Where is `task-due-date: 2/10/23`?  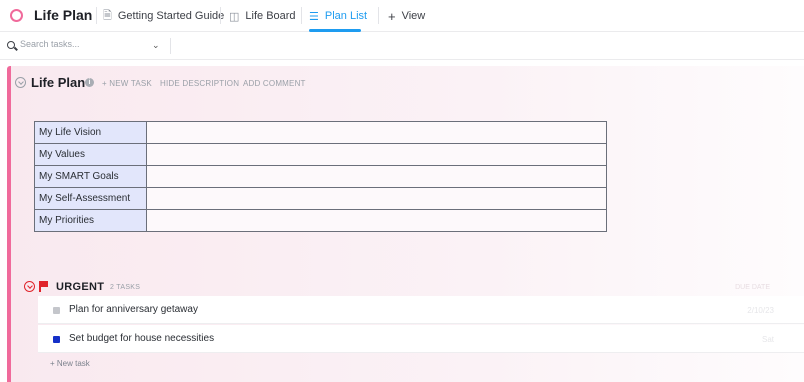 task-due-date: 2/10/23 is located at coordinates (760, 310).